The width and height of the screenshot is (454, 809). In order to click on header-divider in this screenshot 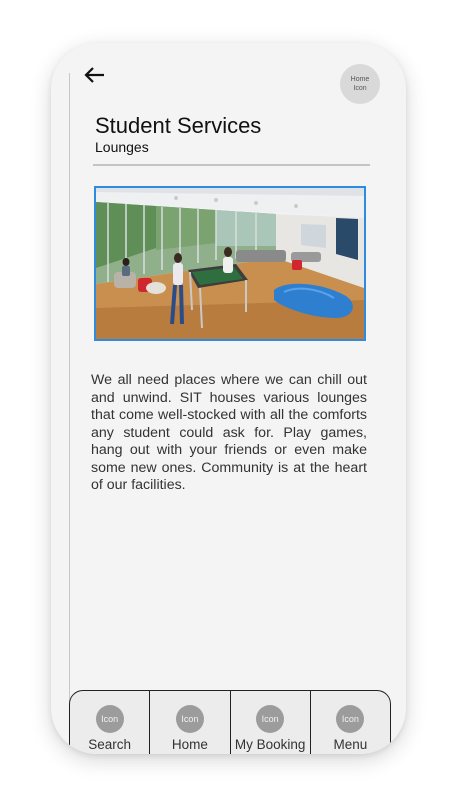, I will do `click(231, 165)`.